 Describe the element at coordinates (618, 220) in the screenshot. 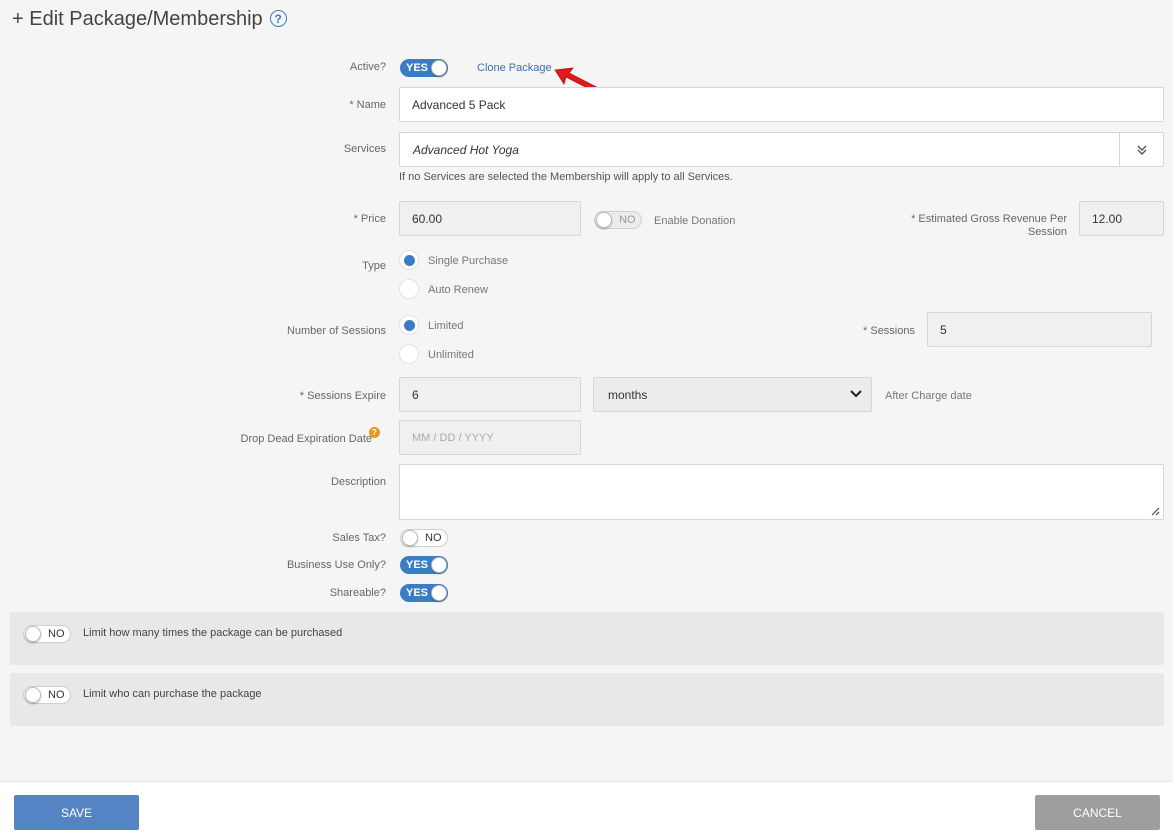

I see `donation-toggle: NO` at that location.